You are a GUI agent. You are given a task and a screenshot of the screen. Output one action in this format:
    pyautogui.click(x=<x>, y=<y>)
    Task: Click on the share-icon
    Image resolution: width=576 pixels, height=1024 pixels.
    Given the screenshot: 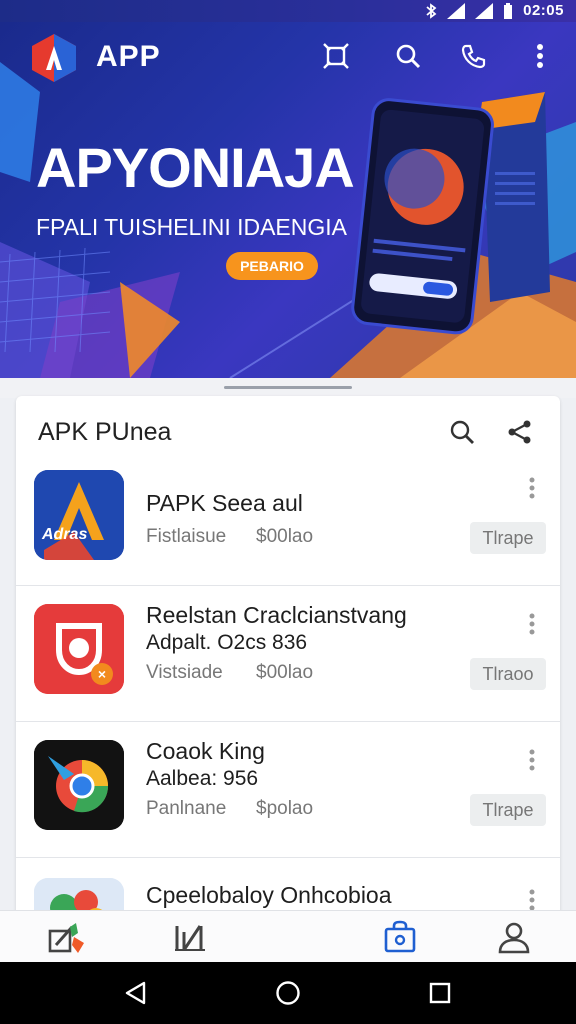 What is the action you would take?
    pyautogui.click(x=519, y=432)
    